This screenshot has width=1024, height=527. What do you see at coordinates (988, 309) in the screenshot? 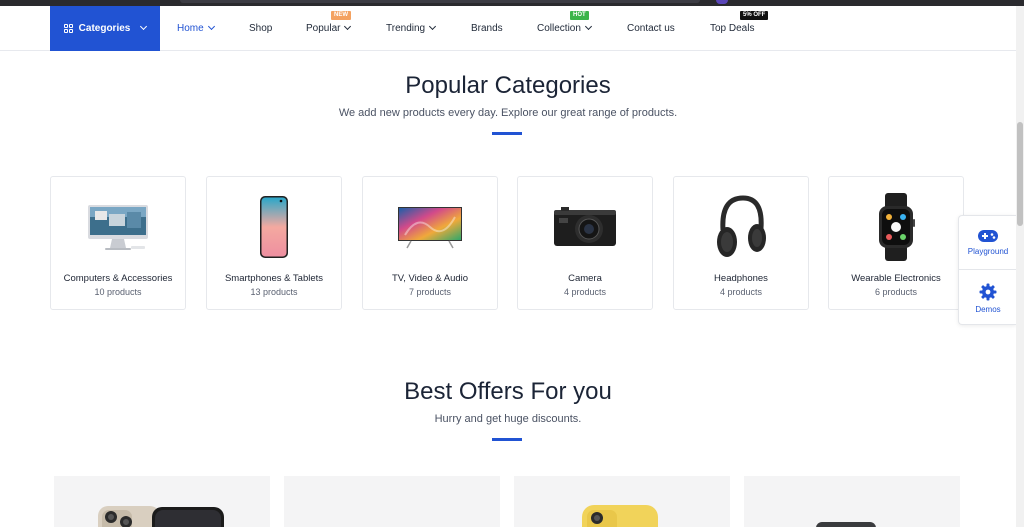
I see `demos-label: Demos` at bounding box center [988, 309].